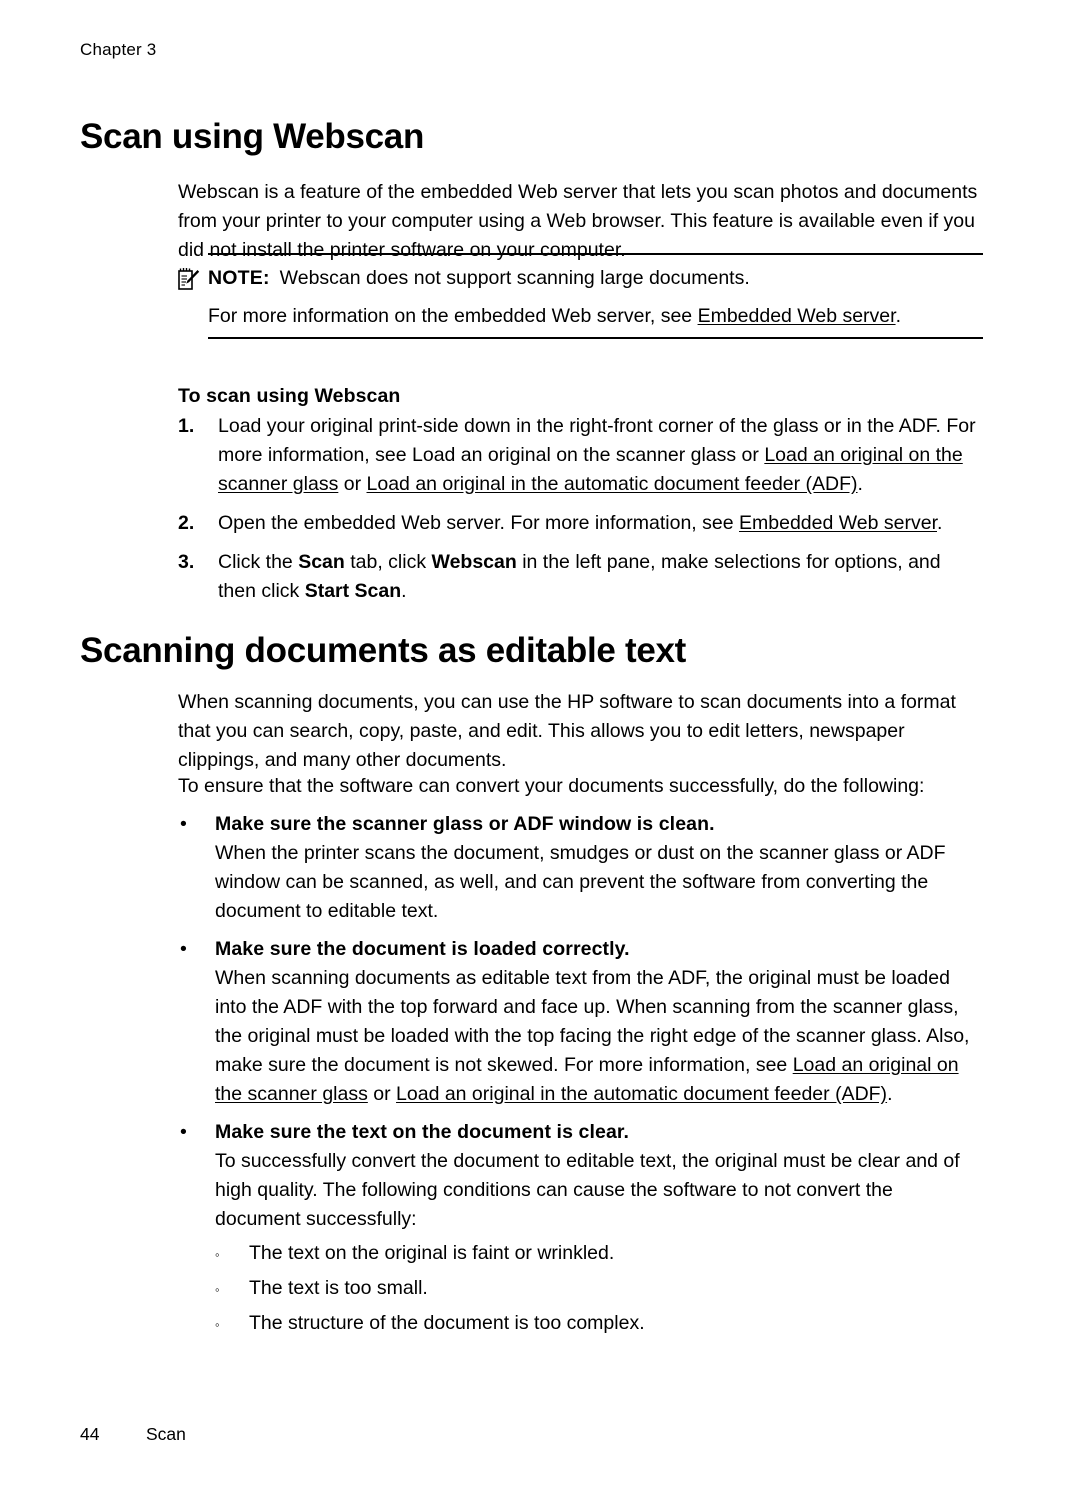 The height and width of the screenshot is (1495, 1080). I want to click on chapter-header: Chapter 3, so click(118, 49).